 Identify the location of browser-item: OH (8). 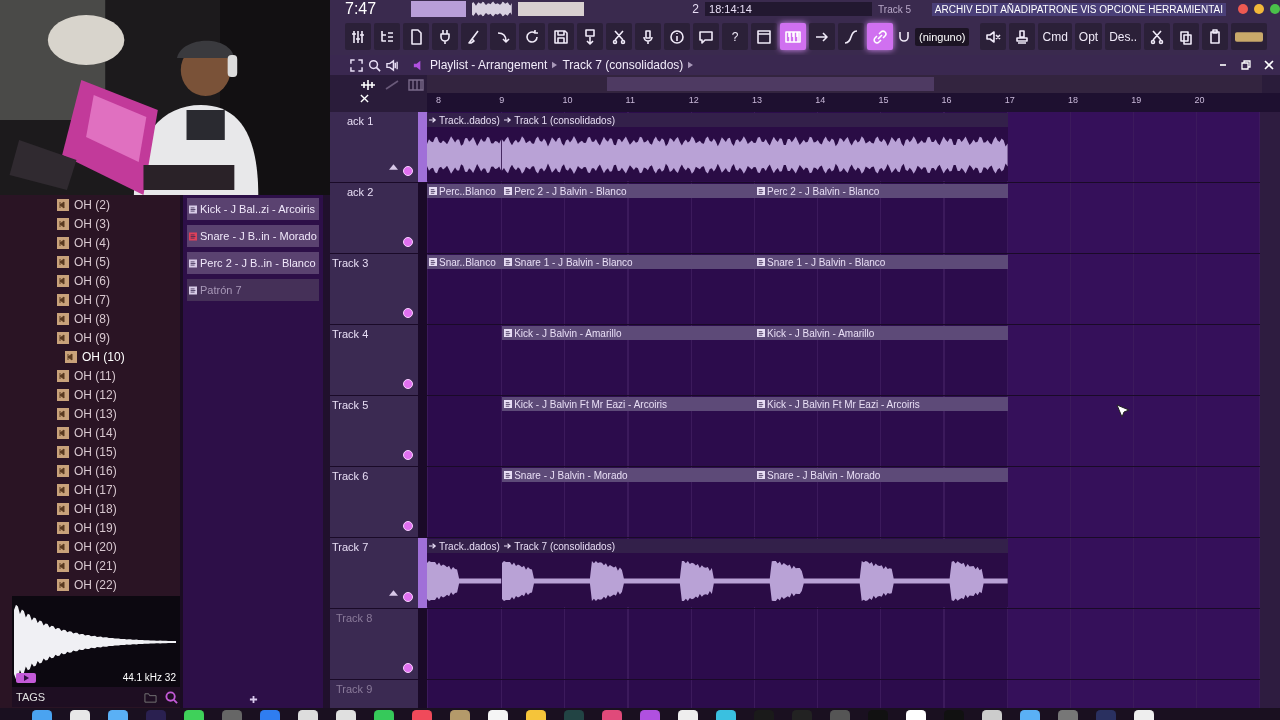
(118, 318).